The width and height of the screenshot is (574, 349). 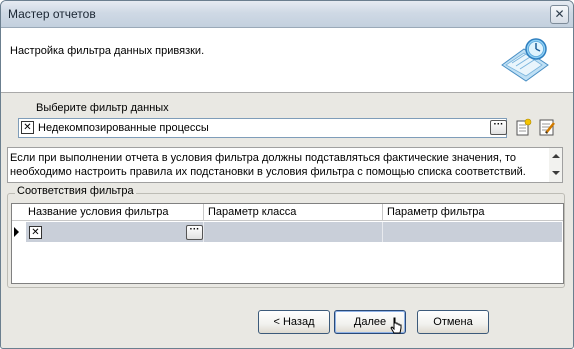 I want to click on new-filter-icon, so click(x=523, y=127).